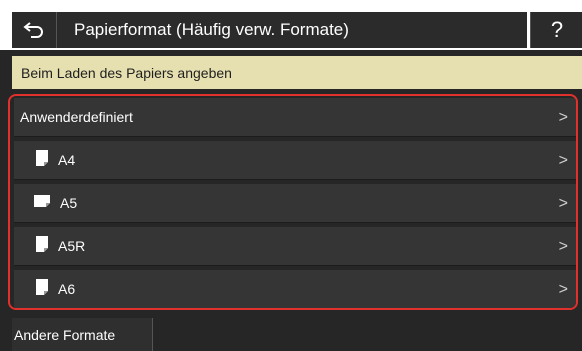  Describe the element at coordinates (295, 289) in the screenshot. I see `list-item-a6: A6 >` at that location.